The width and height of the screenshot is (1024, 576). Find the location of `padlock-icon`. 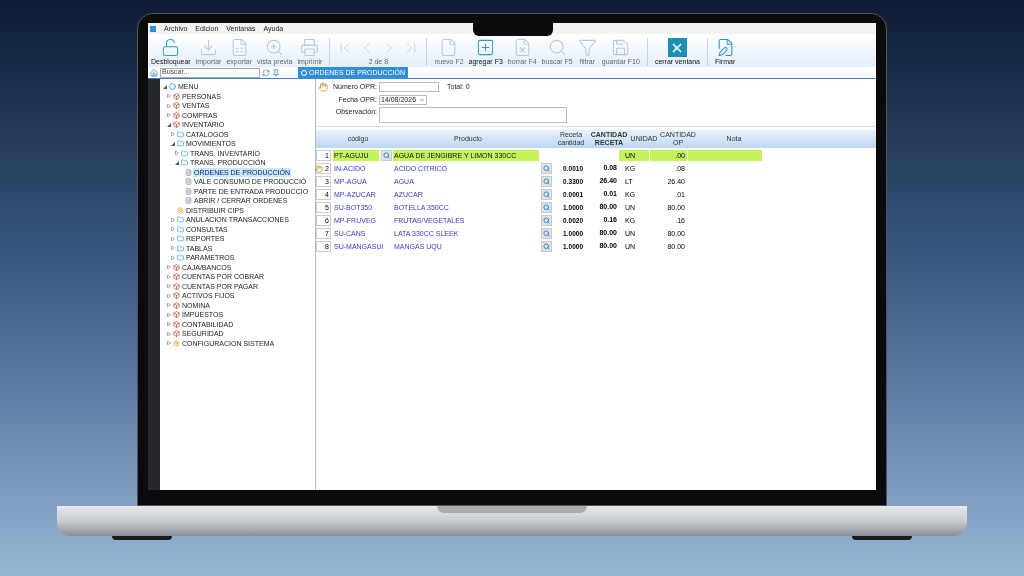

padlock-icon is located at coordinates (171, 47).